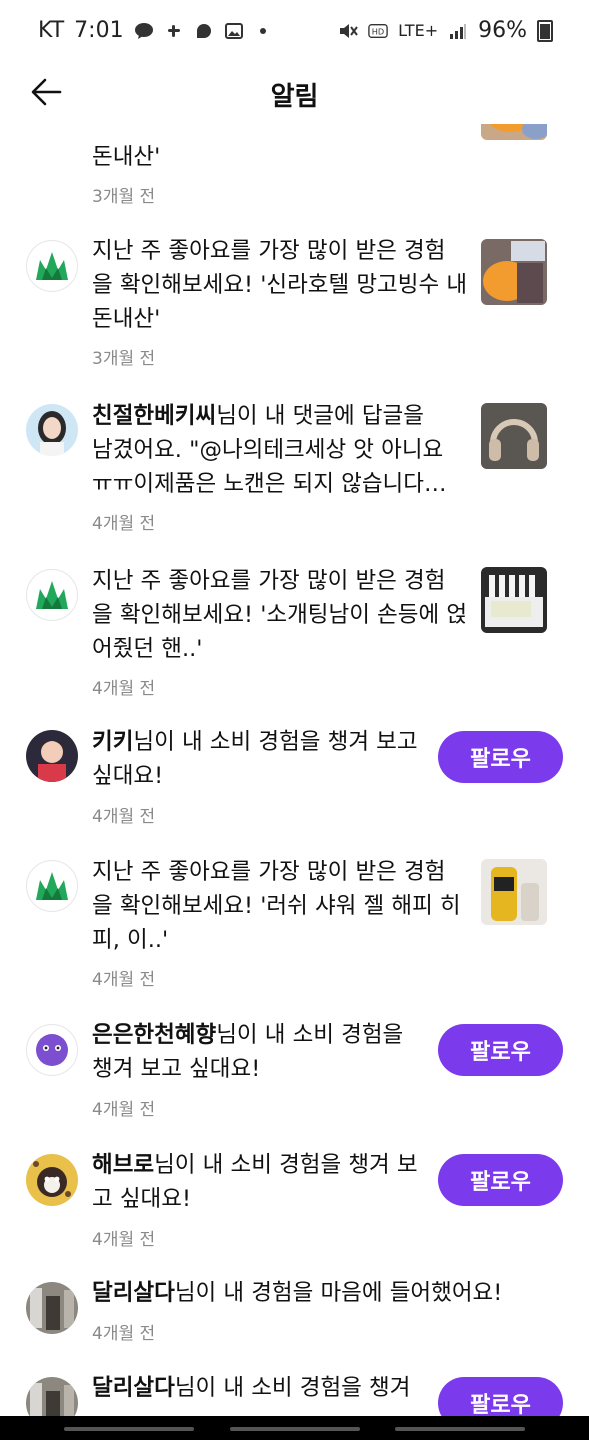 This screenshot has width=589, height=1440. Describe the element at coordinates (460, 1429) in the screenshot. I see `nav-back-handle` at that location.